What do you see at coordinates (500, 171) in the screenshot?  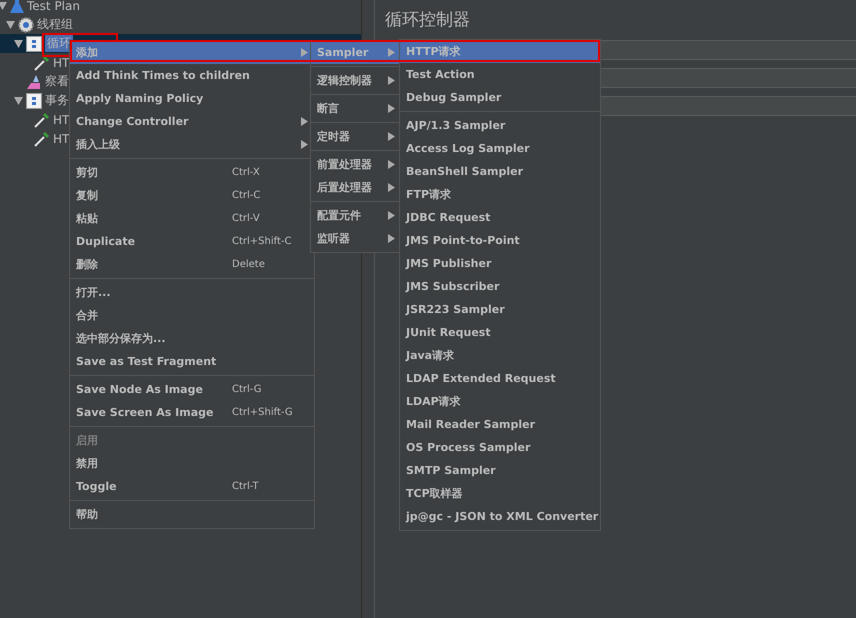 I see `menu-item: BeanShell Sampler` at bounding box center [500, 171].